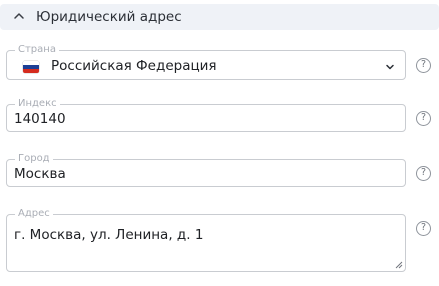 The image size is (439, 286). Describe the element at coordinates (134, 66) in the screenshot. I see `country-value: Российская Федерация` at that location.